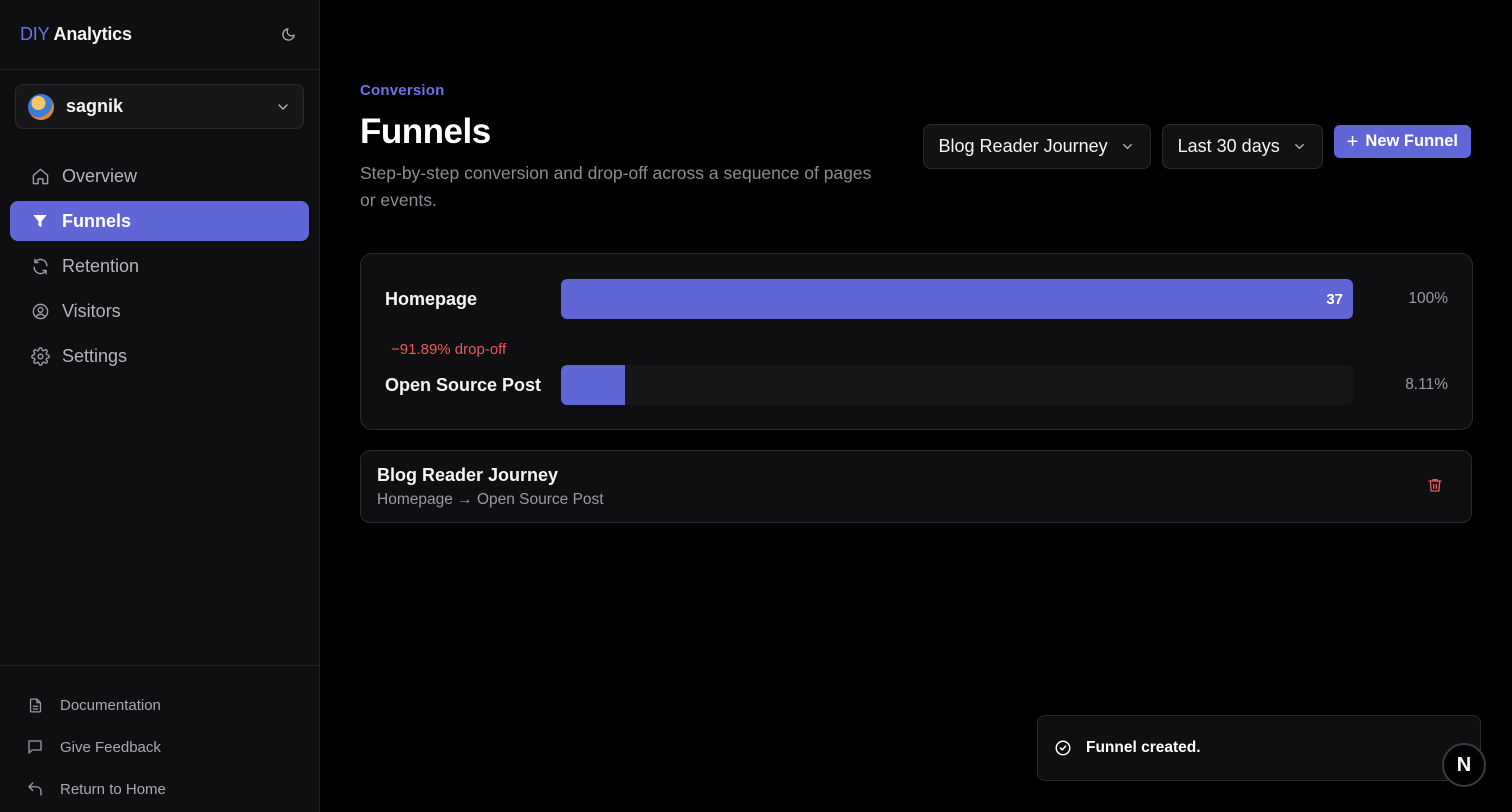  I want to click on funnel-step-label: Homepage, so click(431, 298).